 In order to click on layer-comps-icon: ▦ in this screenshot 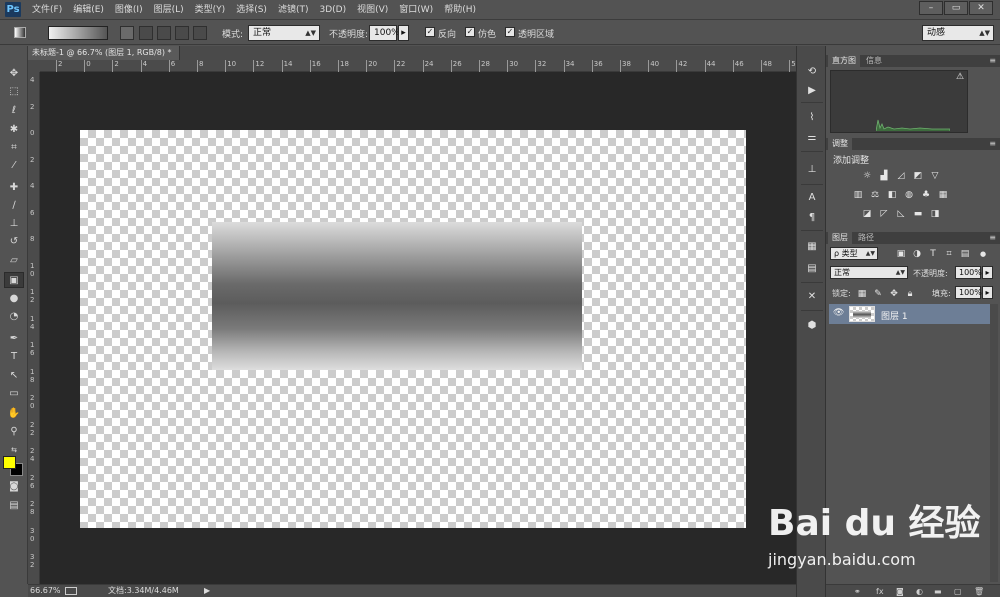, I will do `click(812, 247)`.